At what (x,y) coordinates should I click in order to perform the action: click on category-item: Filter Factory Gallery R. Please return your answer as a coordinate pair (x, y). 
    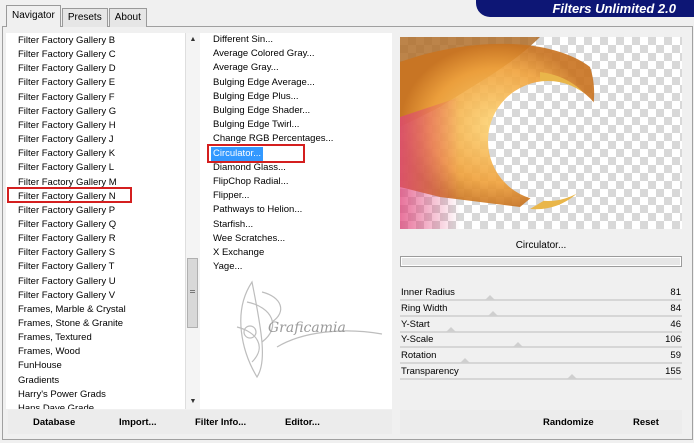
    Looking at the image, I should click on (67, 239).